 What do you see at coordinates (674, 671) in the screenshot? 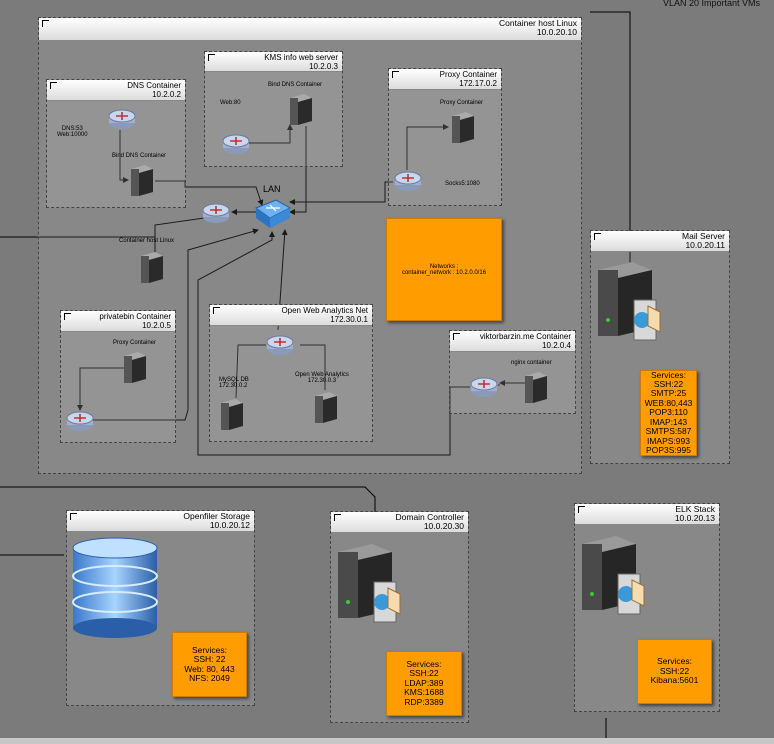
I see `elk-services: Services: SSH:22 Kibana:5601` at bounding box center [674, 671].